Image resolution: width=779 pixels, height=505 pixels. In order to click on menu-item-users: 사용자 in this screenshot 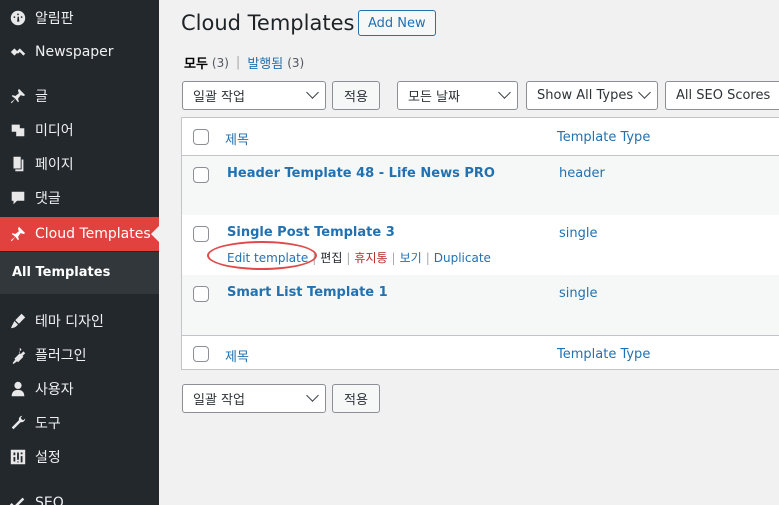, I will do `click(79, 389)`.